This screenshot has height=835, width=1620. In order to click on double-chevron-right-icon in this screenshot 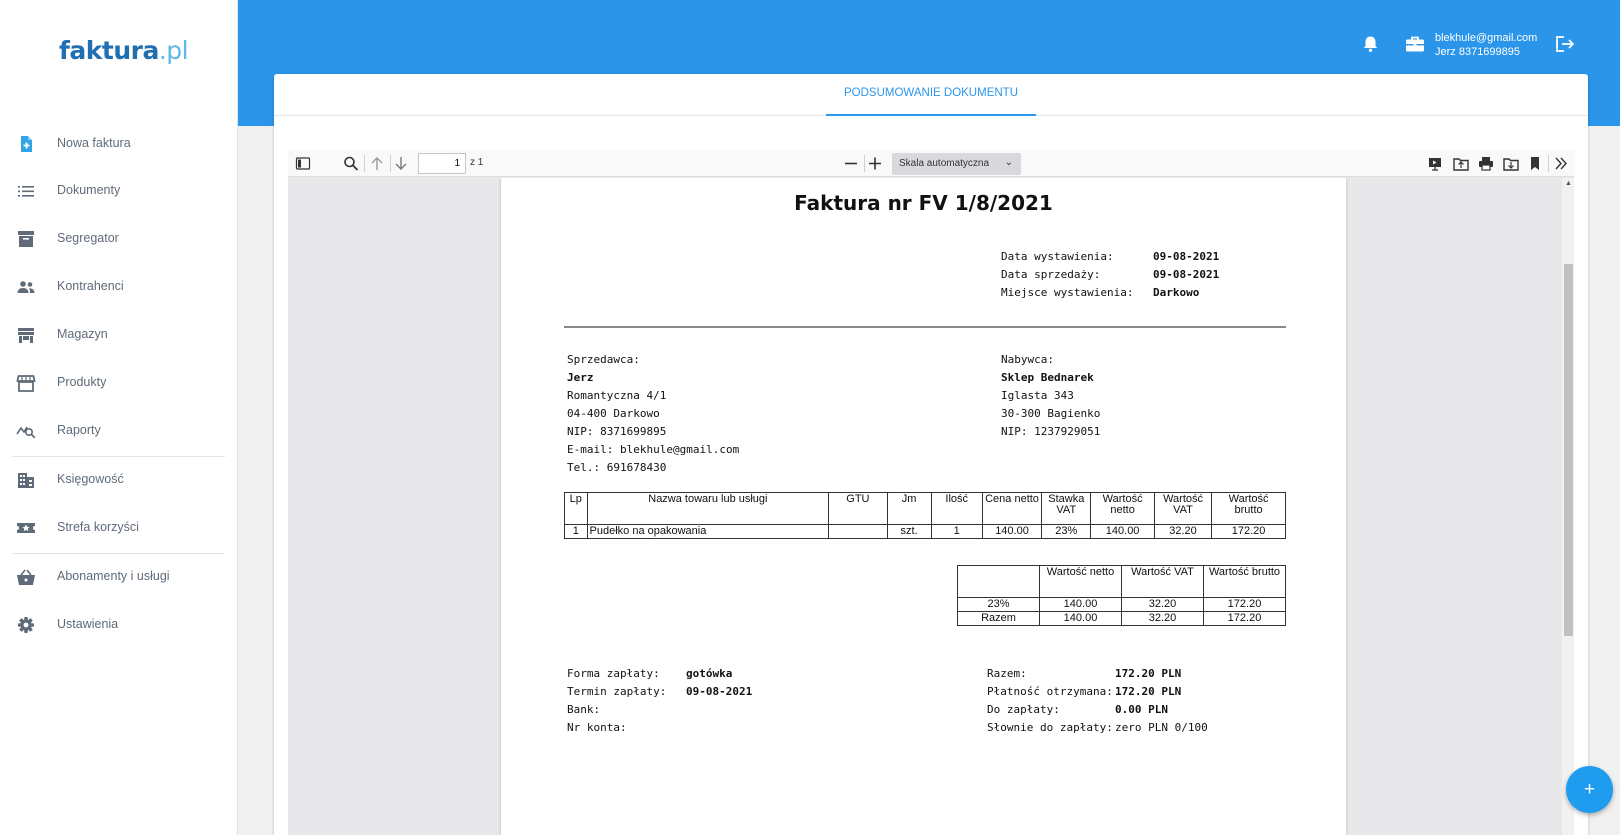, I will do `click(1561, 163)`.